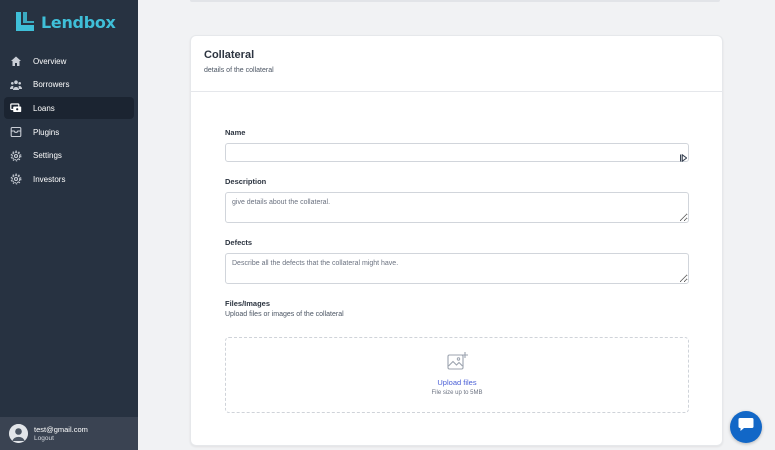  I want to click on home-icon, so click(16, 61).